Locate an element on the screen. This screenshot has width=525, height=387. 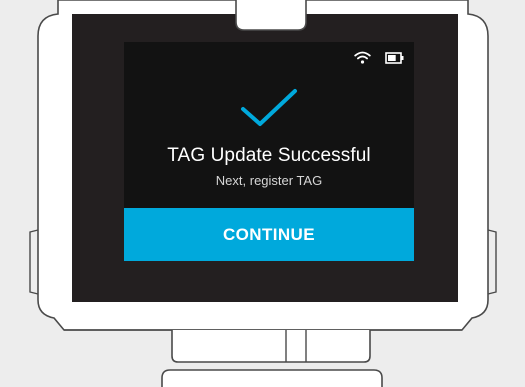
wifi-icon is located at coordinates (362, 57).